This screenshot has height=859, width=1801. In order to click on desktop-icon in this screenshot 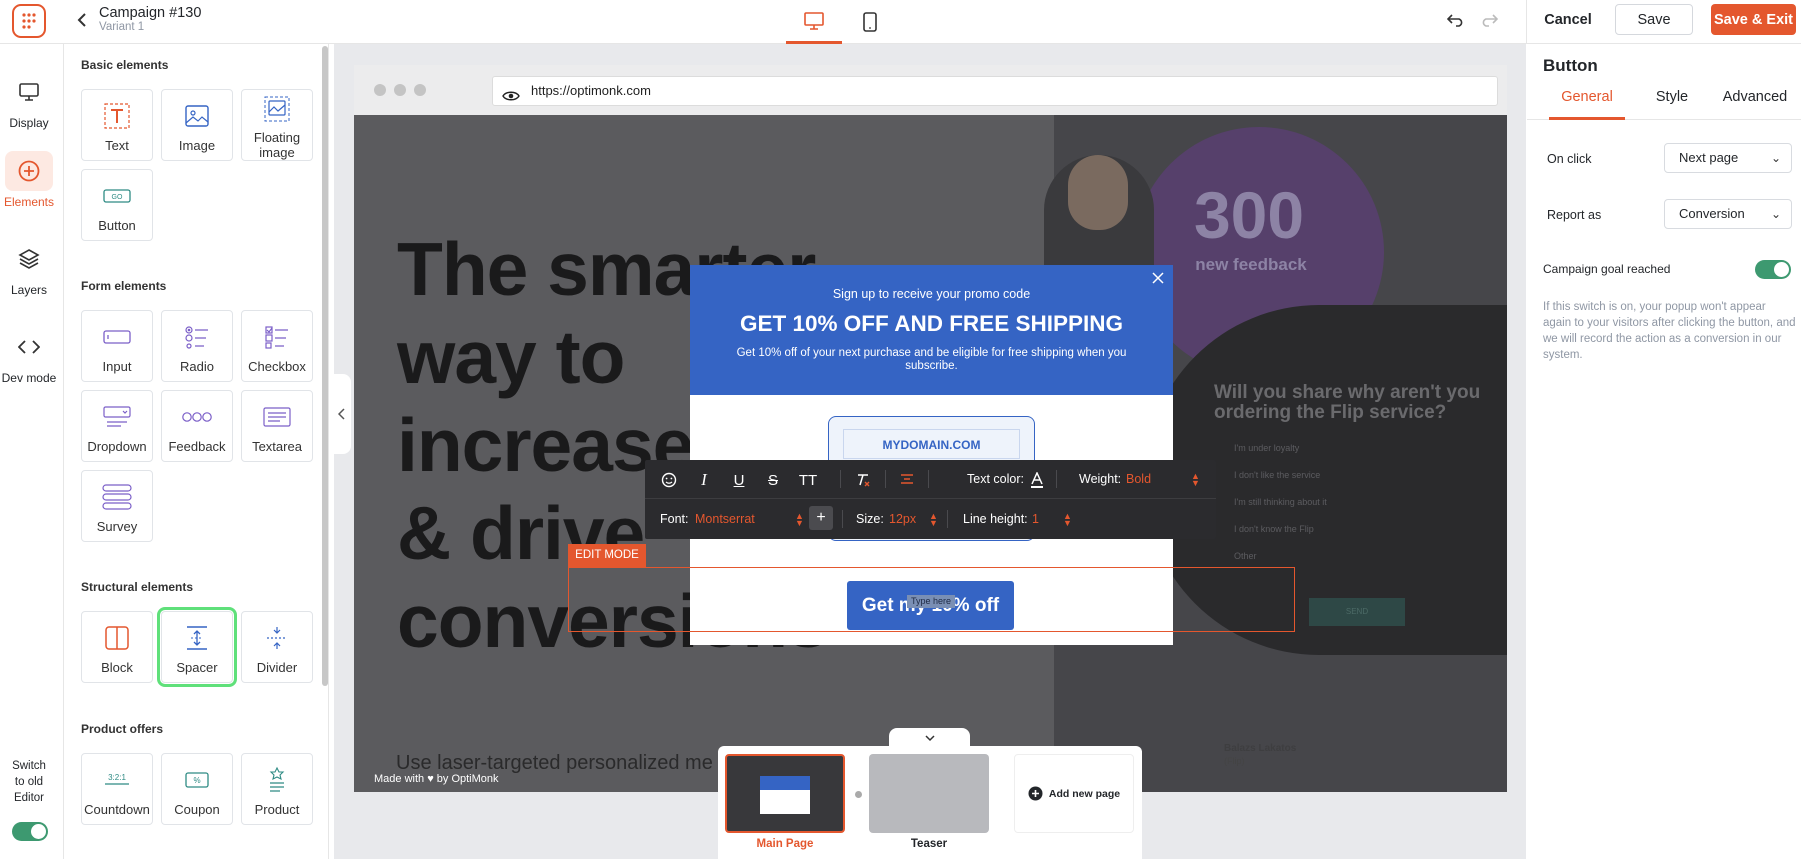, I will do `click(814, 20)`.